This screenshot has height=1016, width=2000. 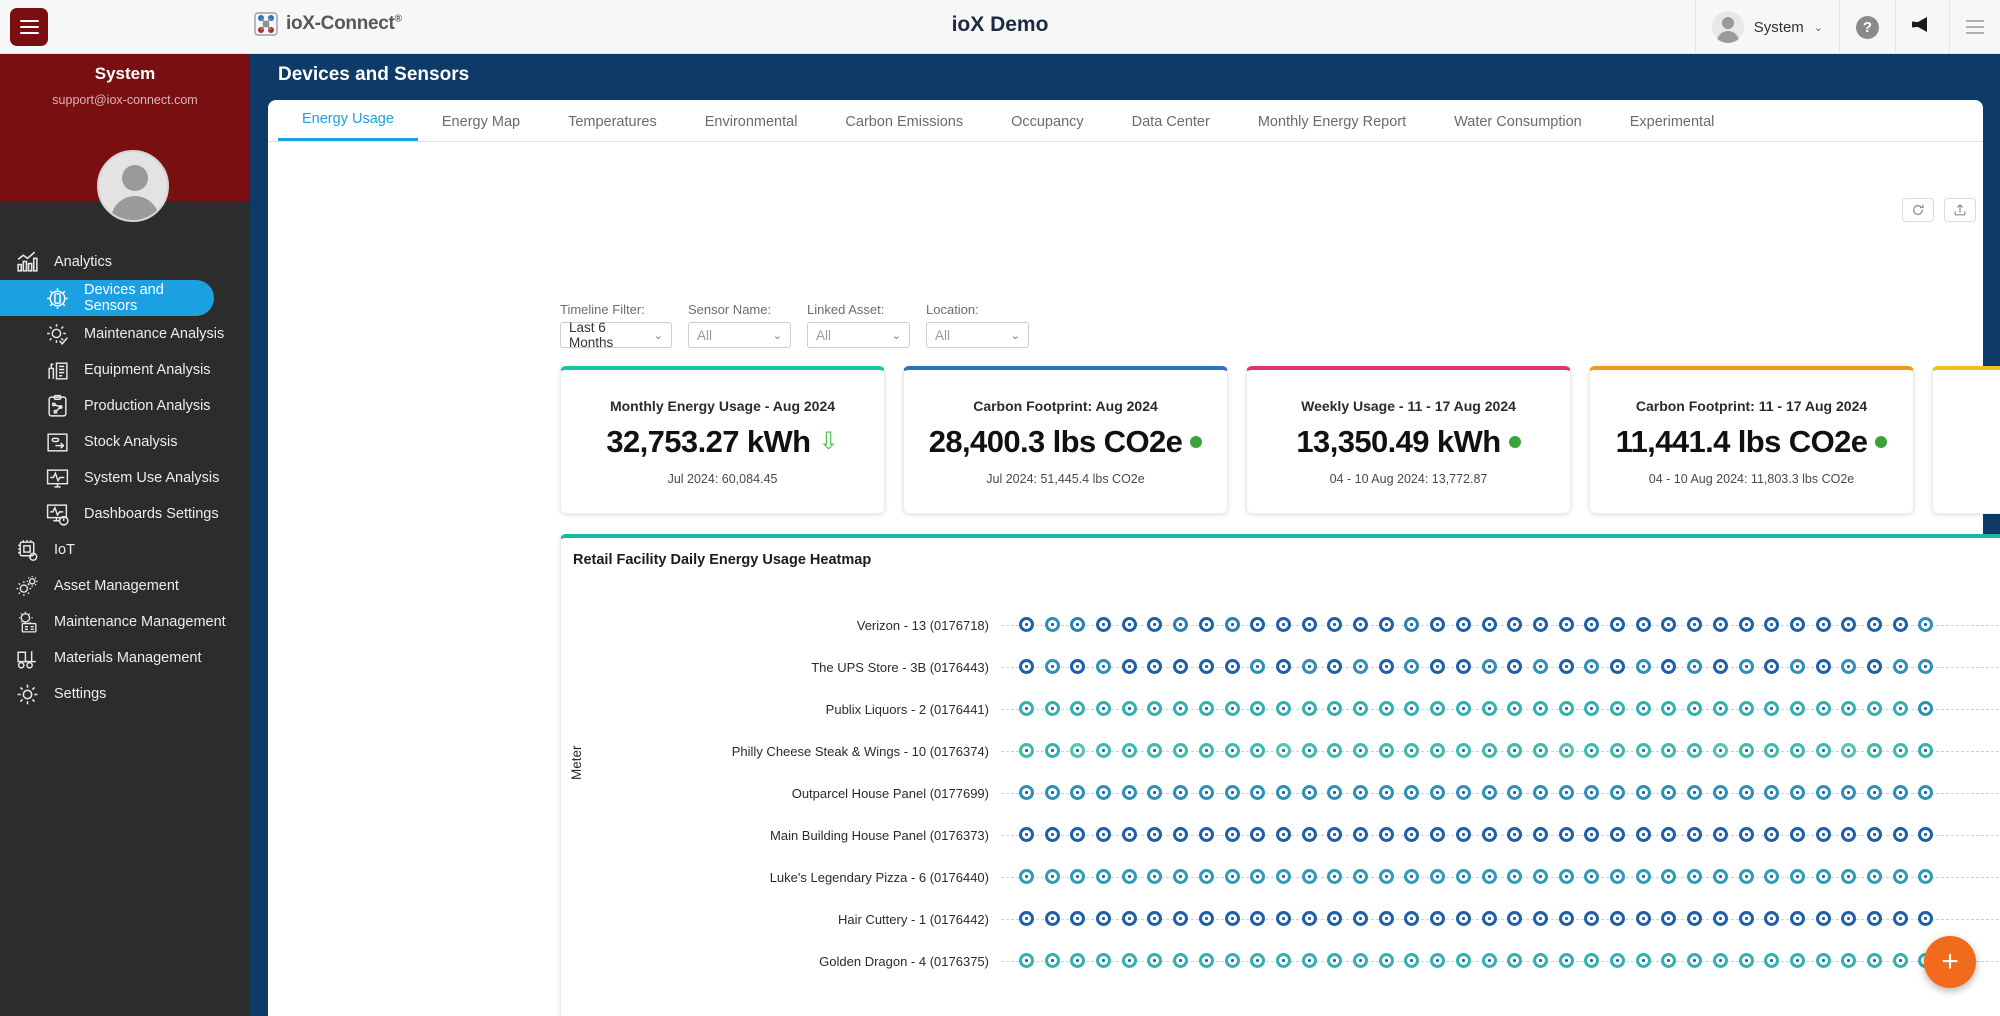 What do you see at coordinates (1332, 127) in the screenshot?
I see `tab-monthly-energy-report: Monthly Energy Report` at bounding box center [1332, 127].